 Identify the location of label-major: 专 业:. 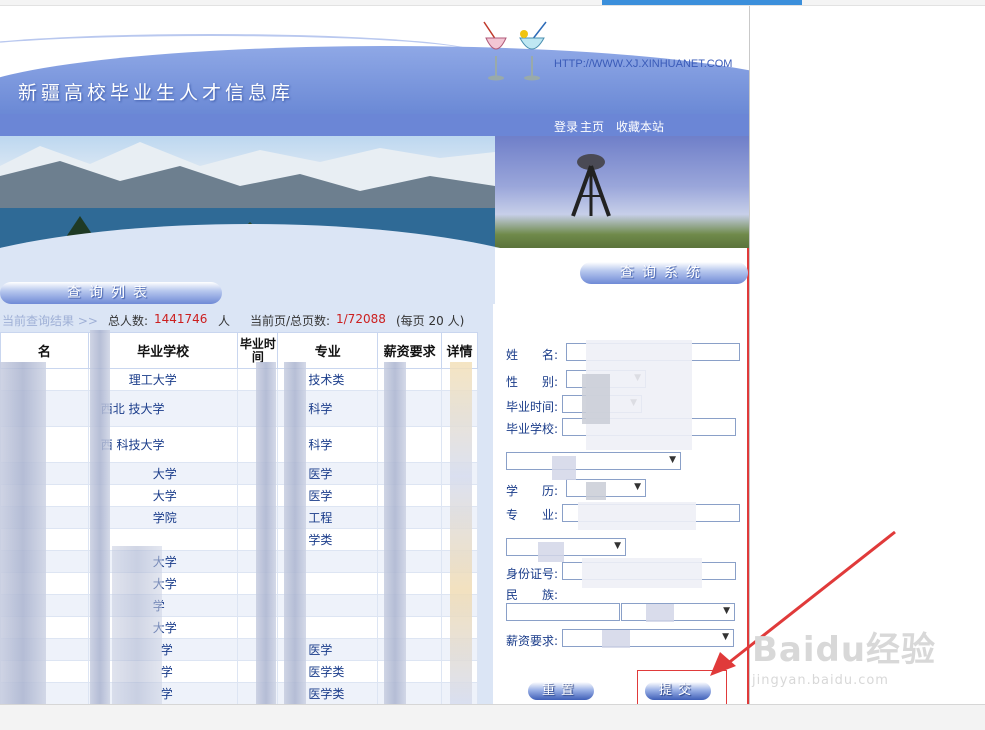
(532, 515).